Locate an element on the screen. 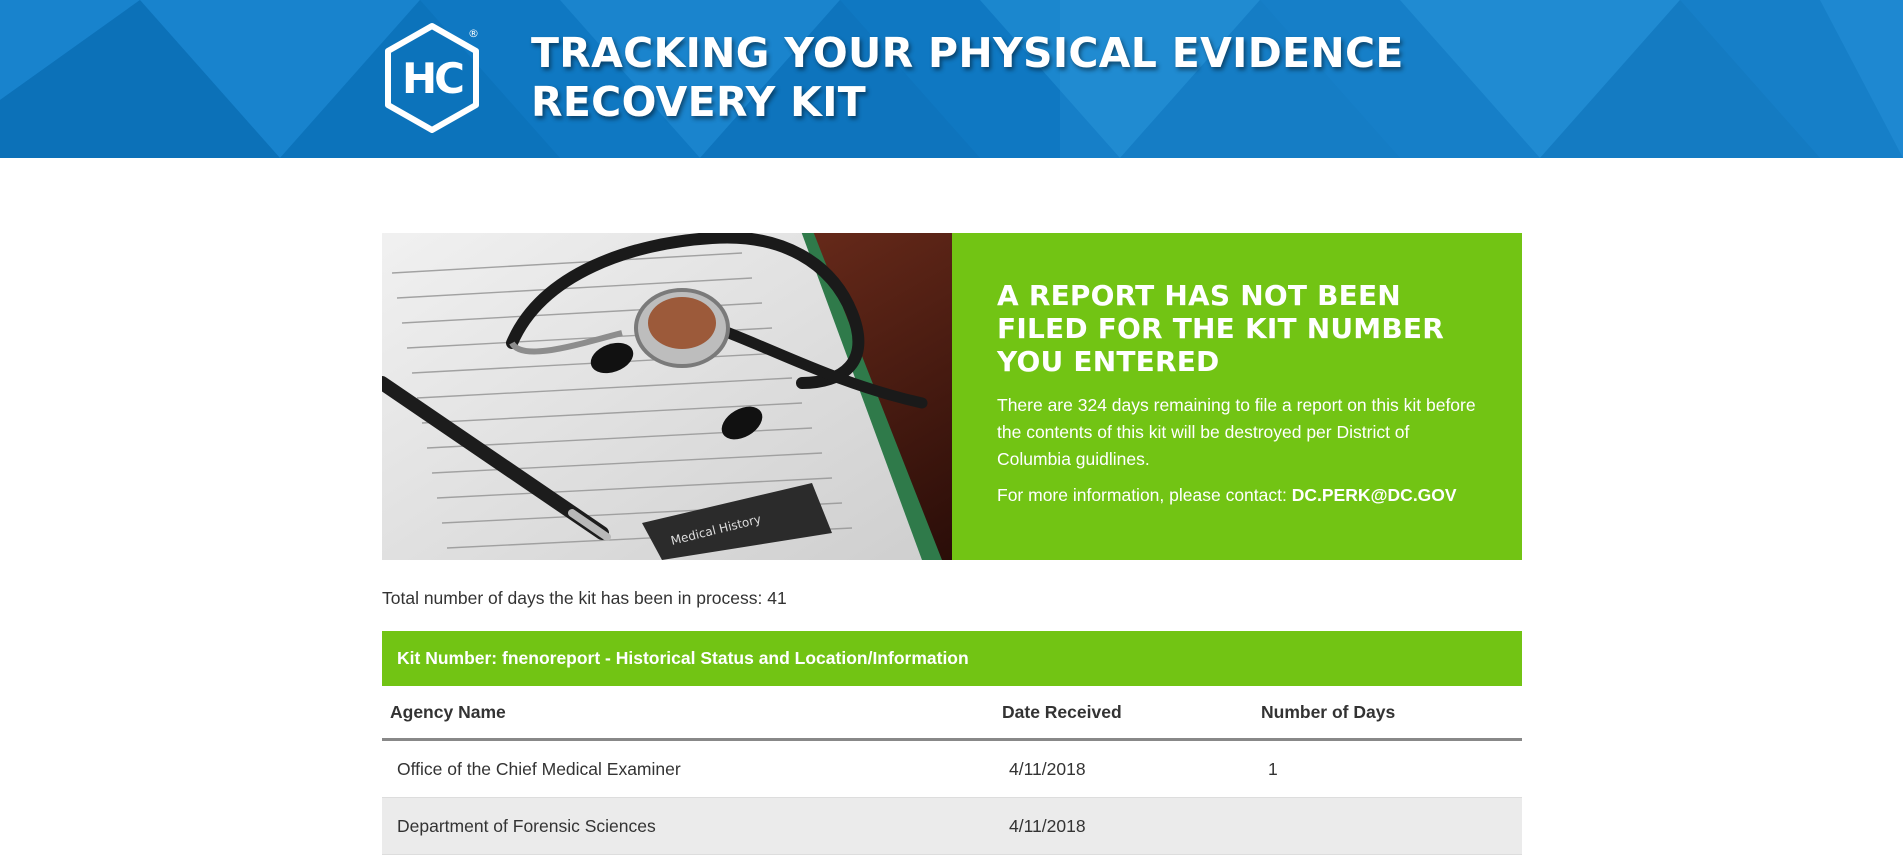  report-status-heading-line-1: A REPORT HAS NOT BEEN is located at coordinates (1199, 295).